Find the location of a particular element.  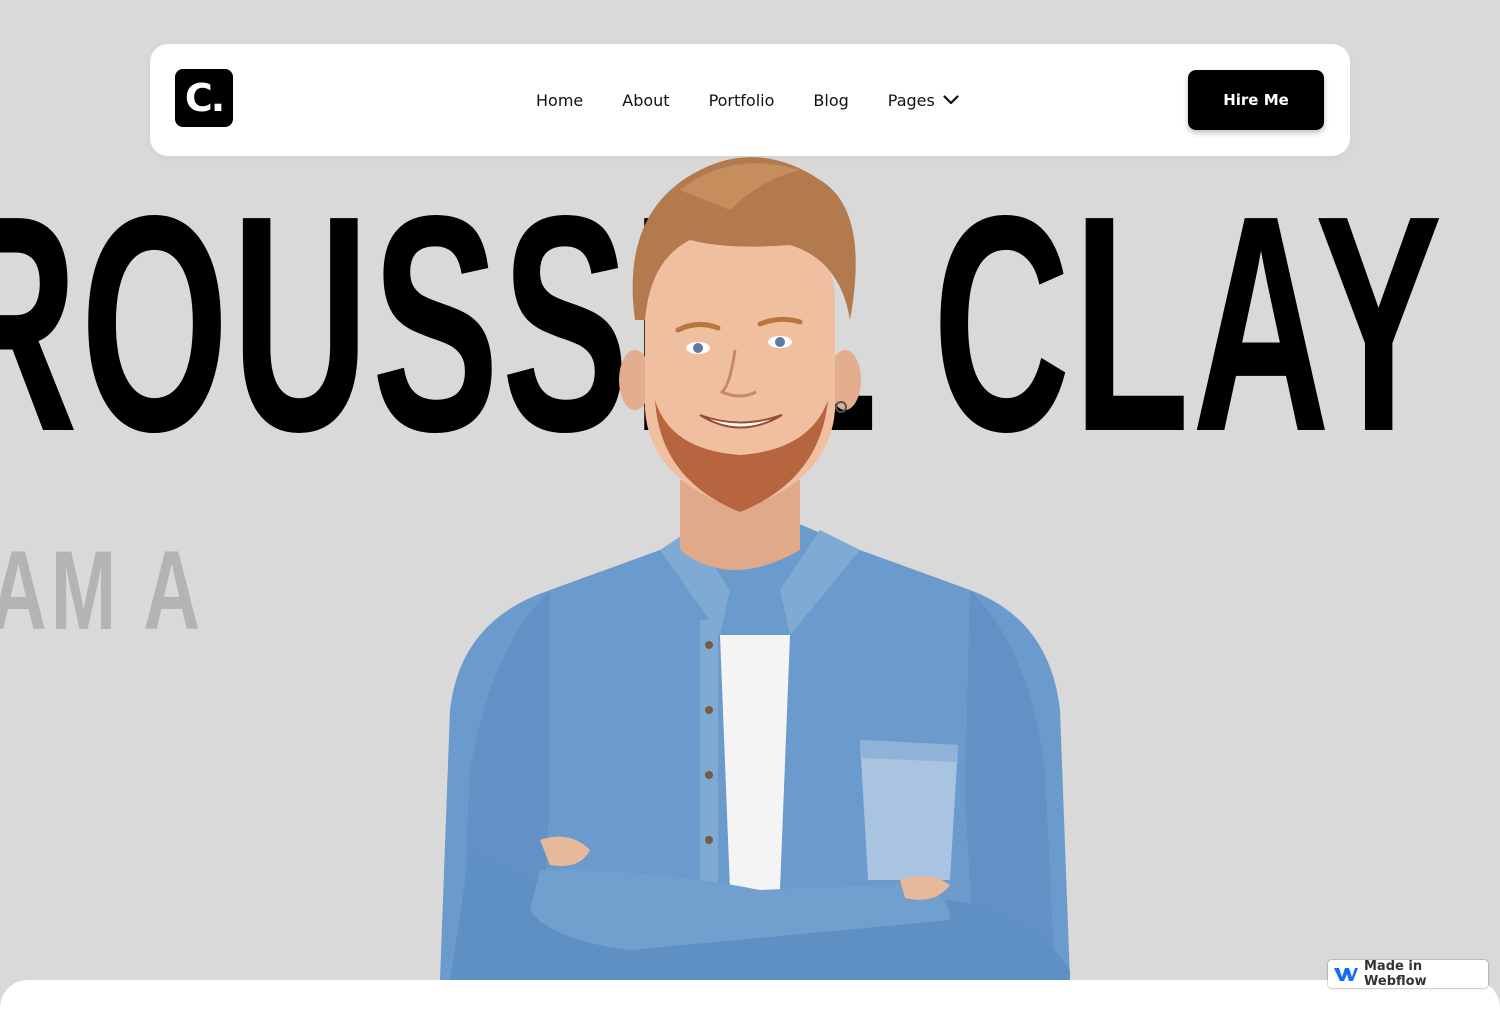

made-in-webflow-badge: Made in Webflow is located at coordinates (1408, 974).